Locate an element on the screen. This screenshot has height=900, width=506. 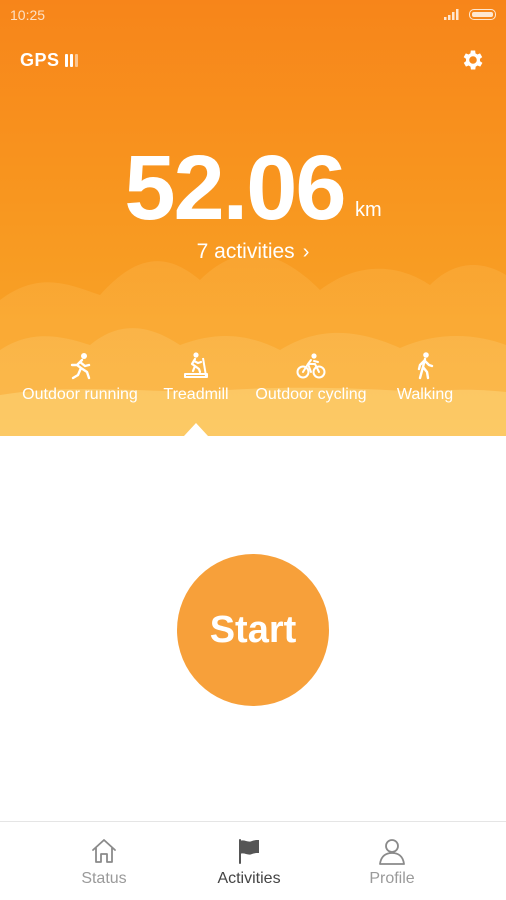
start-button: Start is located at coordinates (253, 630).